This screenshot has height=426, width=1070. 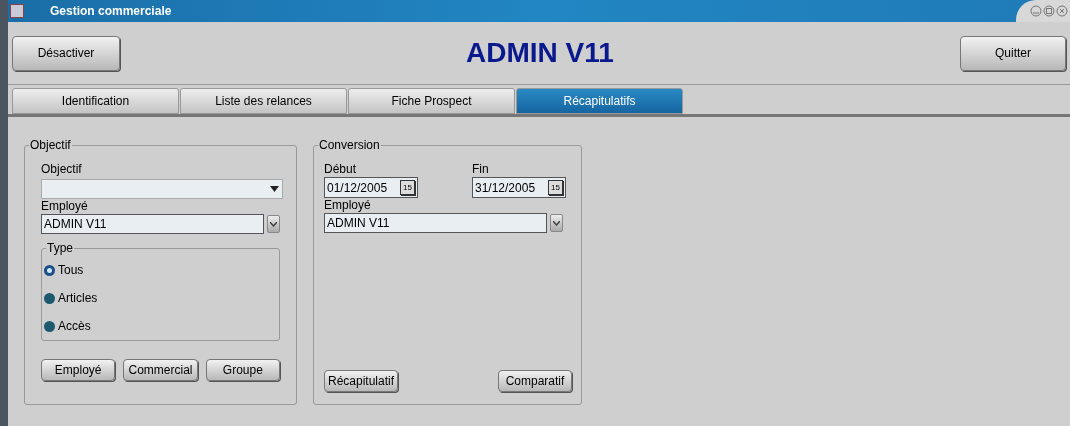 What do you see at coordinates (111, 11) in the screenshot?
I see `window-title: Gestion commerciale` at bounding box center [111, 11].